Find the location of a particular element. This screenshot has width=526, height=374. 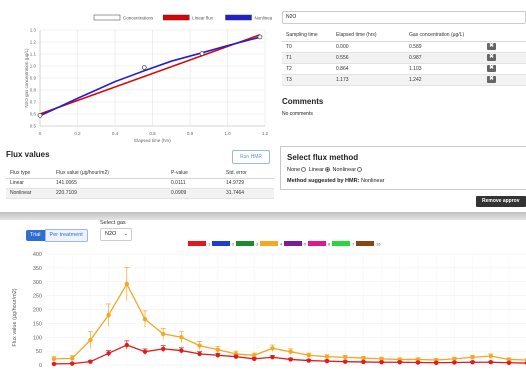

legend-label: 6 is located at coordinates (329, 244).